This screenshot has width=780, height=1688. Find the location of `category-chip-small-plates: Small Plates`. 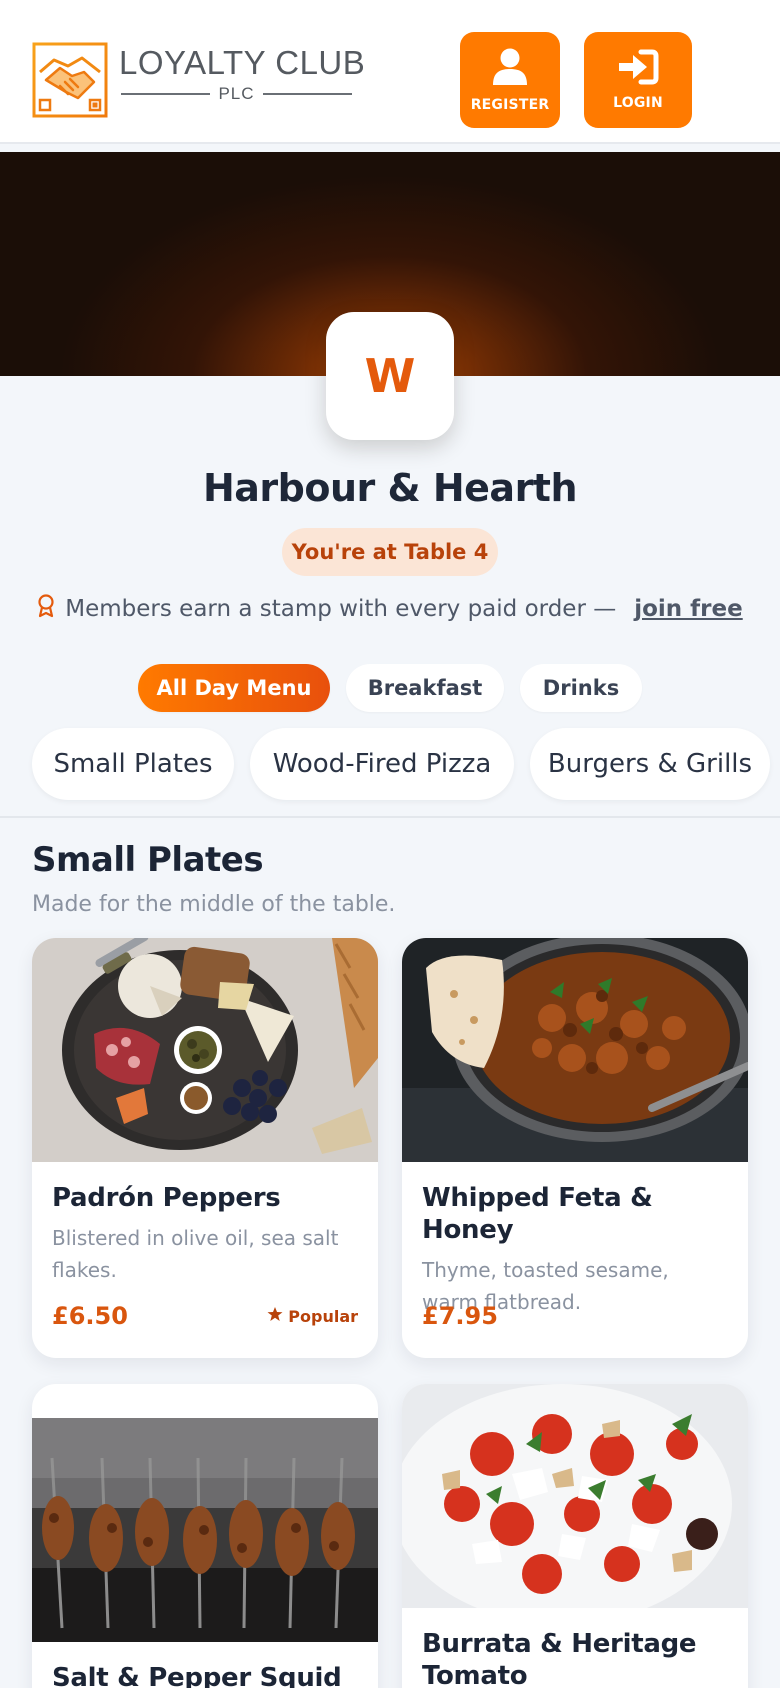

category-chip-small-plates: Small Plates is located at coordinates (133, 764).